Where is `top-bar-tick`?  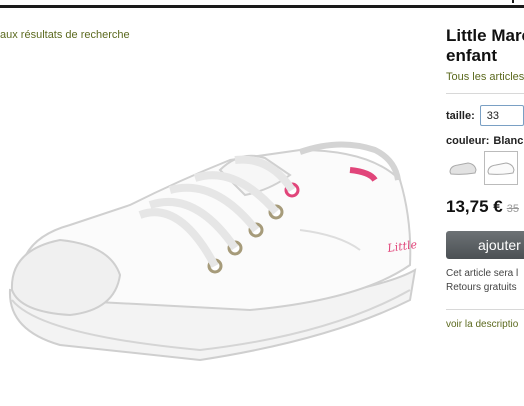
top-bar-tick is located at coordinates (513, 1).